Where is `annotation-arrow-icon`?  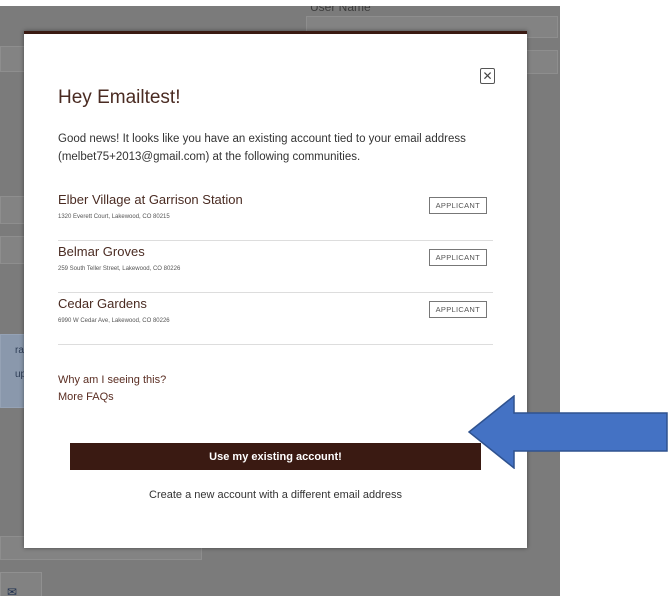
annotation-arrow-icon is located at coordinates (568, 432).